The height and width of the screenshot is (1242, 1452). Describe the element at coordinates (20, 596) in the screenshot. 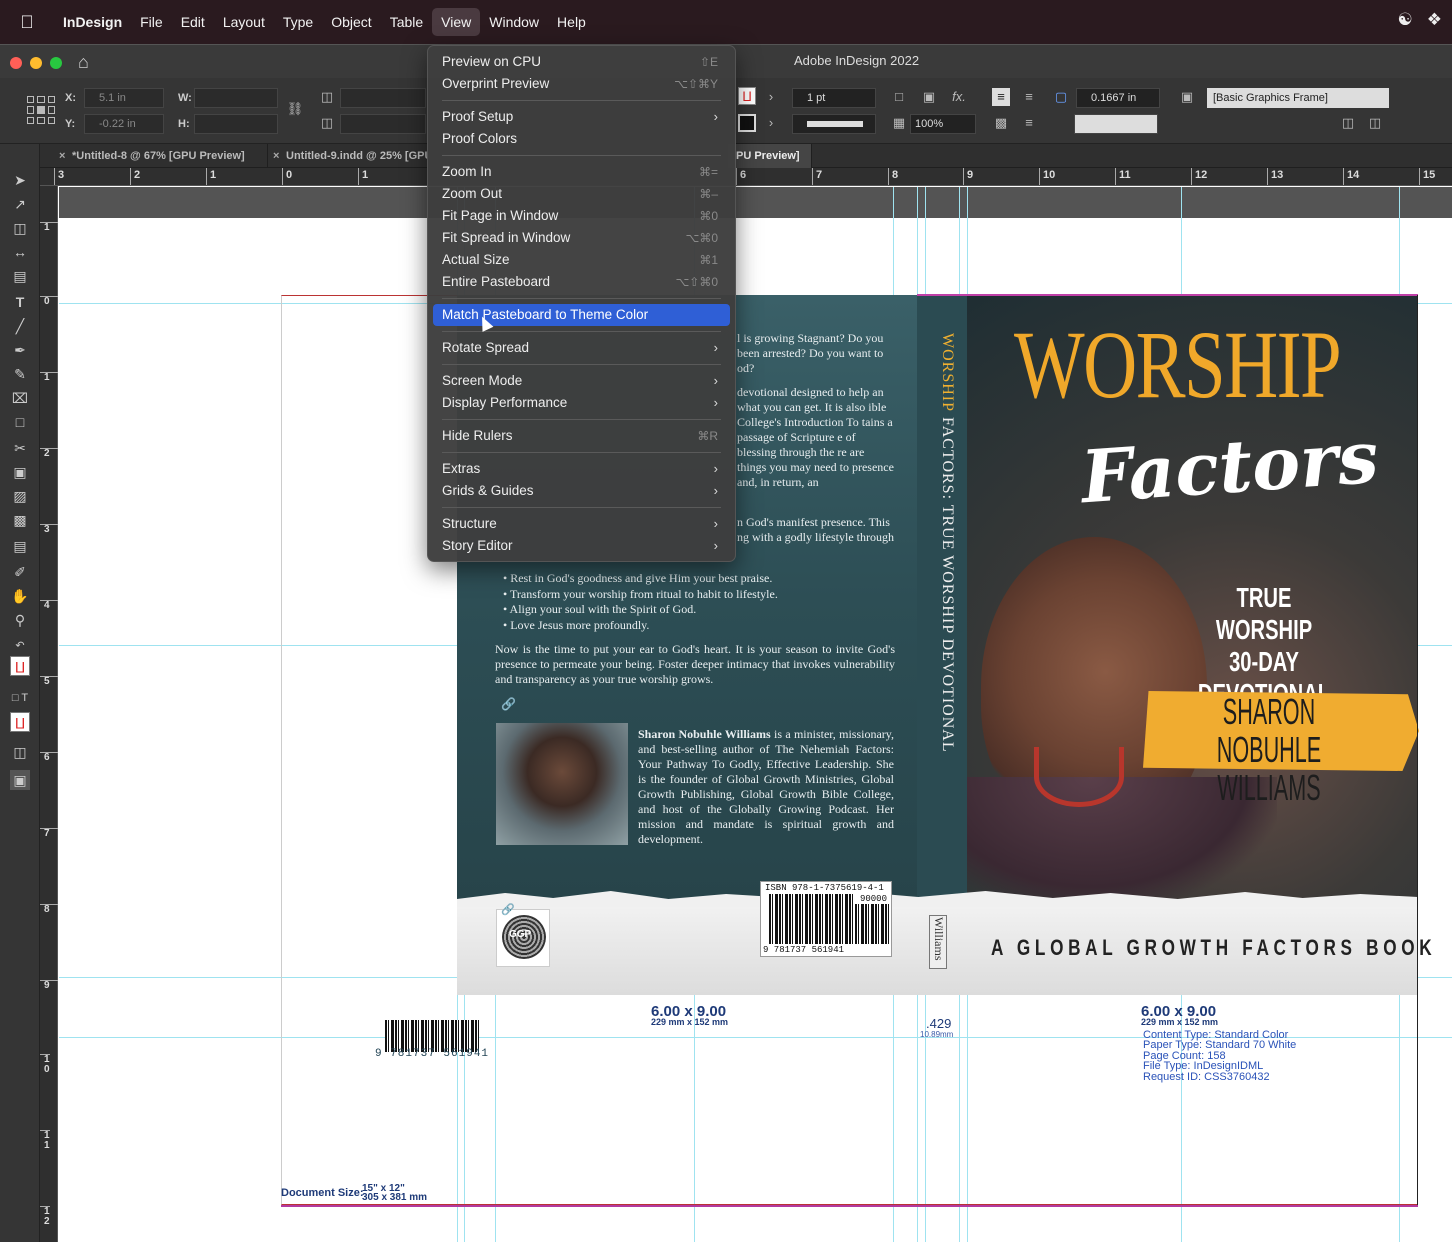

I see `hand-tool-icon: ✋` at that location.